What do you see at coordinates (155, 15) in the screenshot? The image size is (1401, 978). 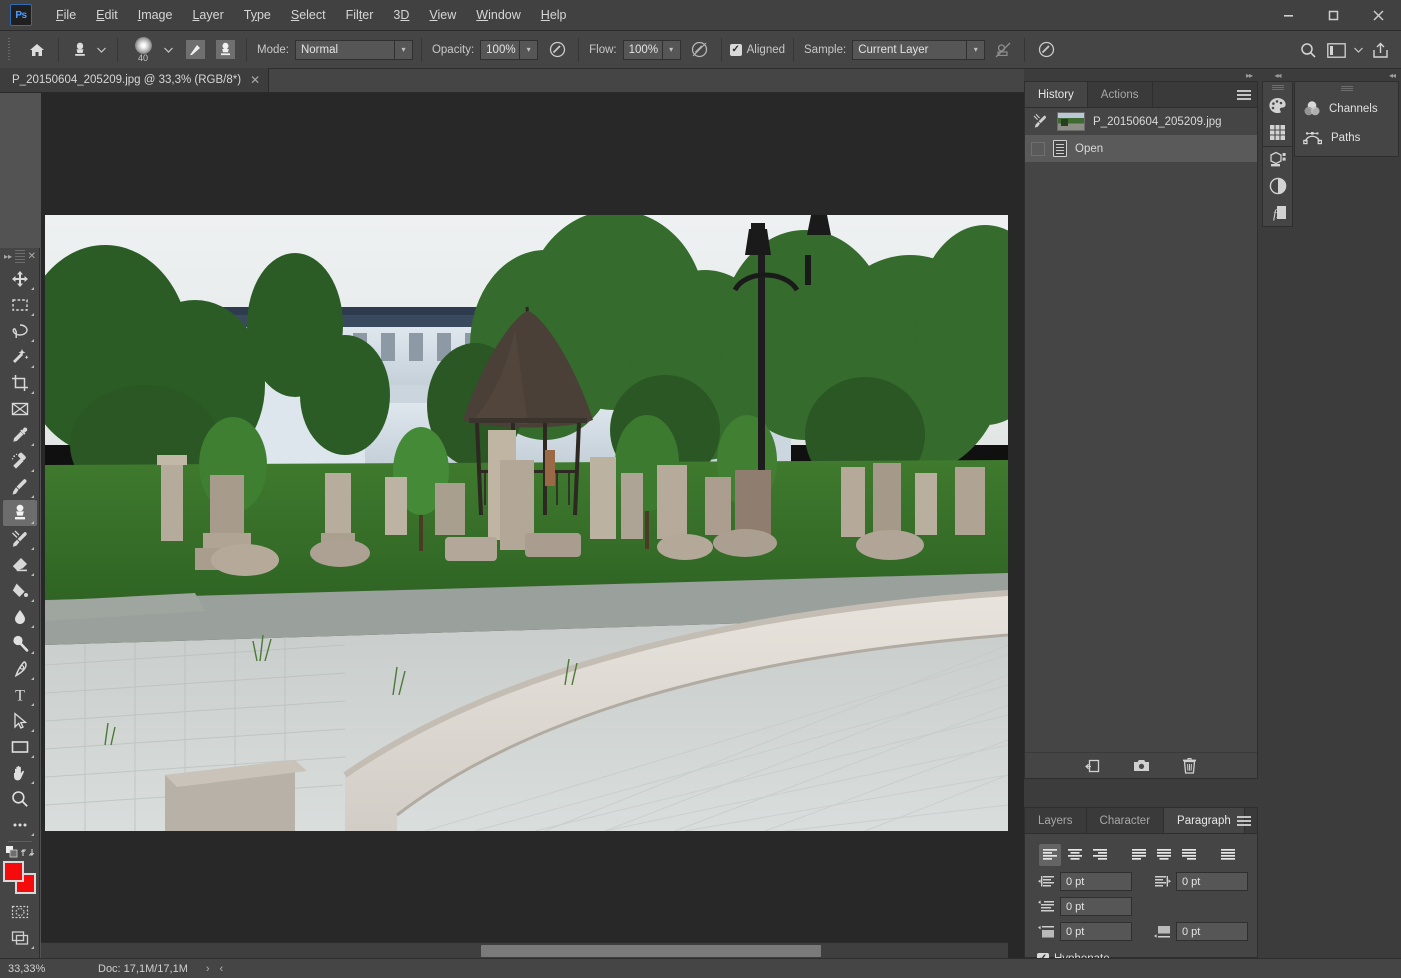 I see `menu-image: Image` at bounding box center [155, 15].